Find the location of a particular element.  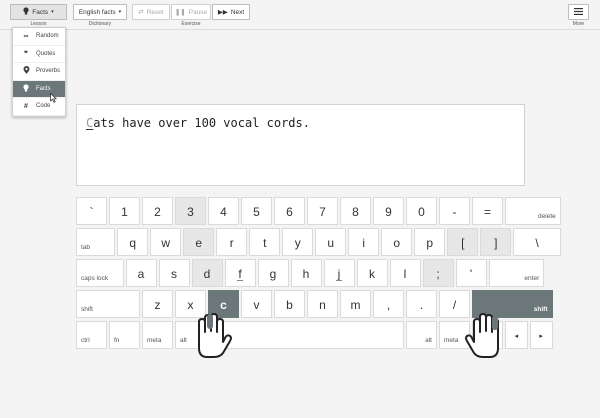

key-a: a is located at coordinates (141, 273).